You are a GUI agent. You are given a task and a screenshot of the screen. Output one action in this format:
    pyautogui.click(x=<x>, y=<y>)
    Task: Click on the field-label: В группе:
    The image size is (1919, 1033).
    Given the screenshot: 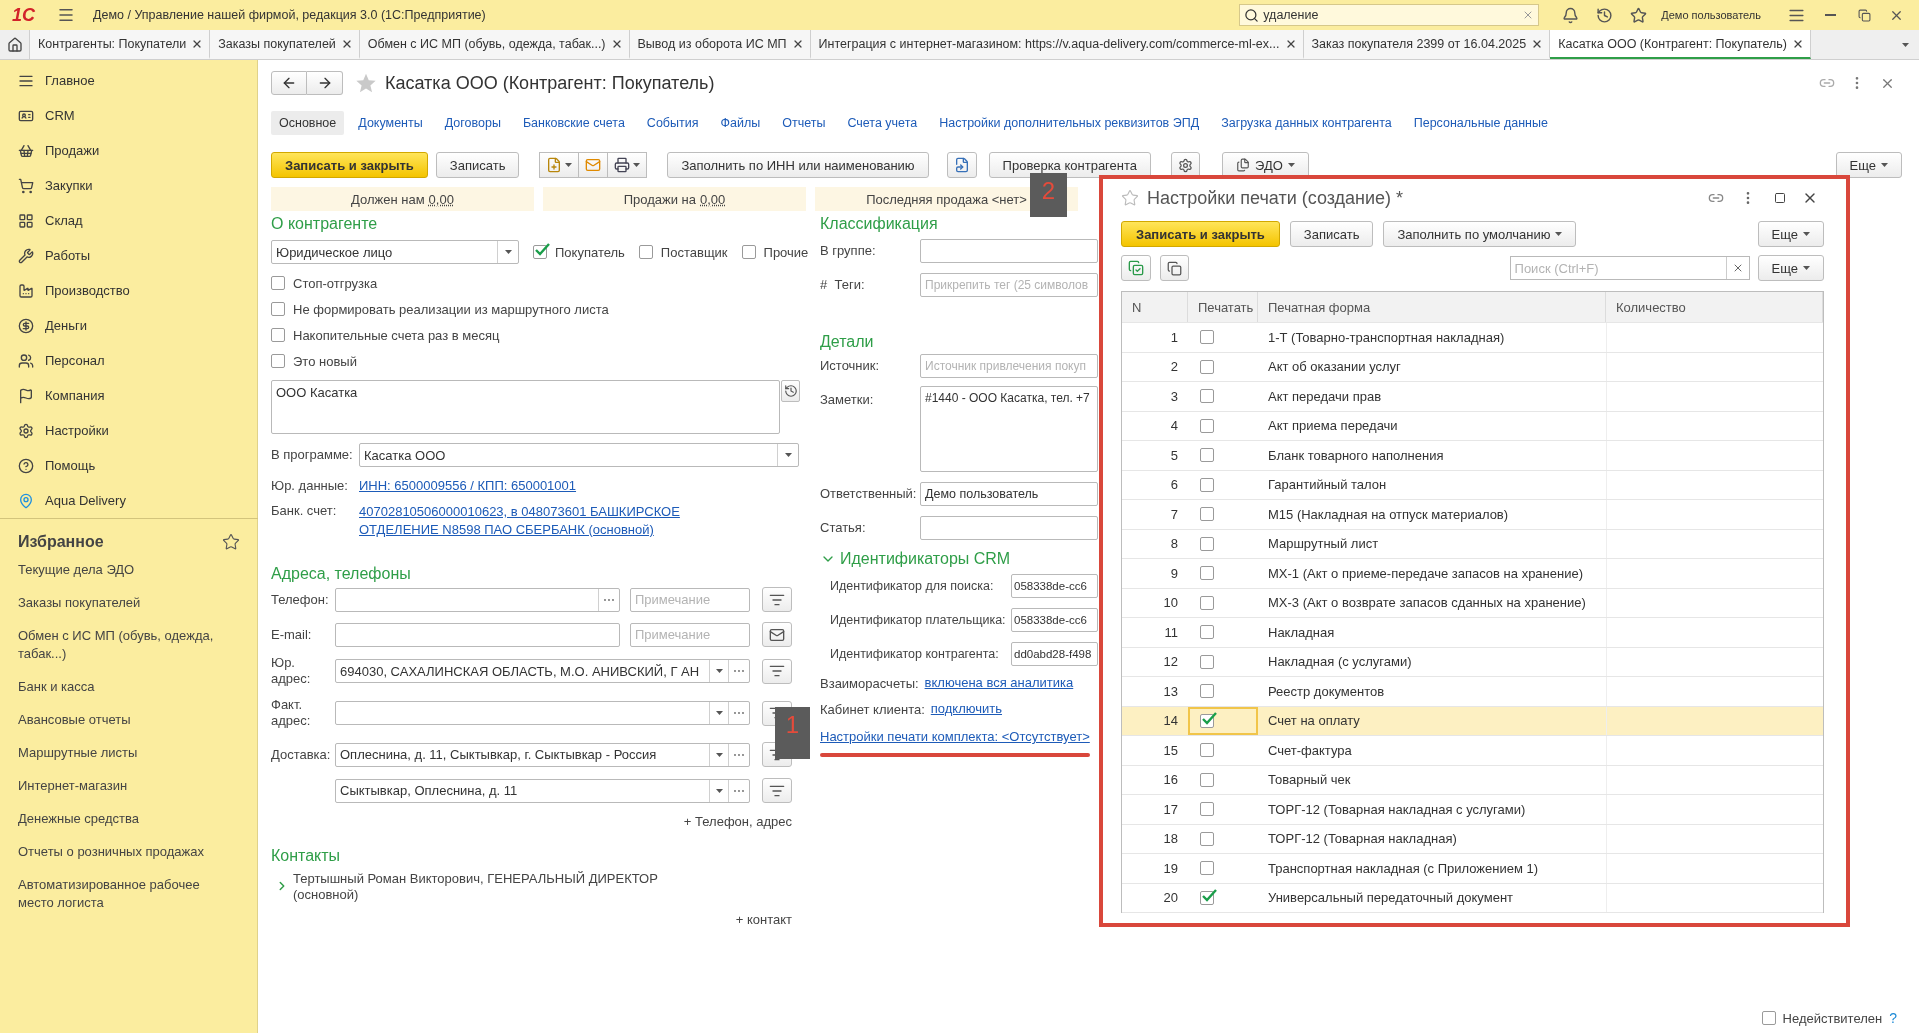 What is the action you would take?
    pyautogui.click(x=848, y=251)
    